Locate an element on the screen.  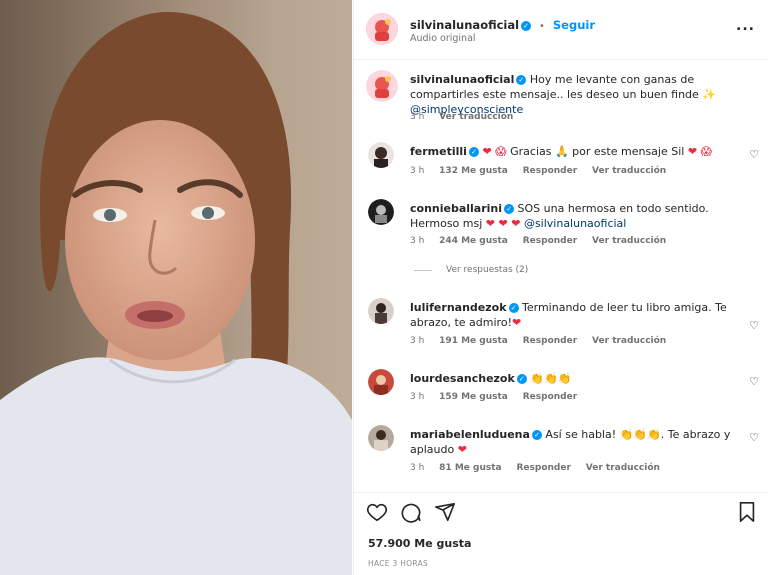
sparkles-emoji: ✨ is located at coordinates (709, 94).